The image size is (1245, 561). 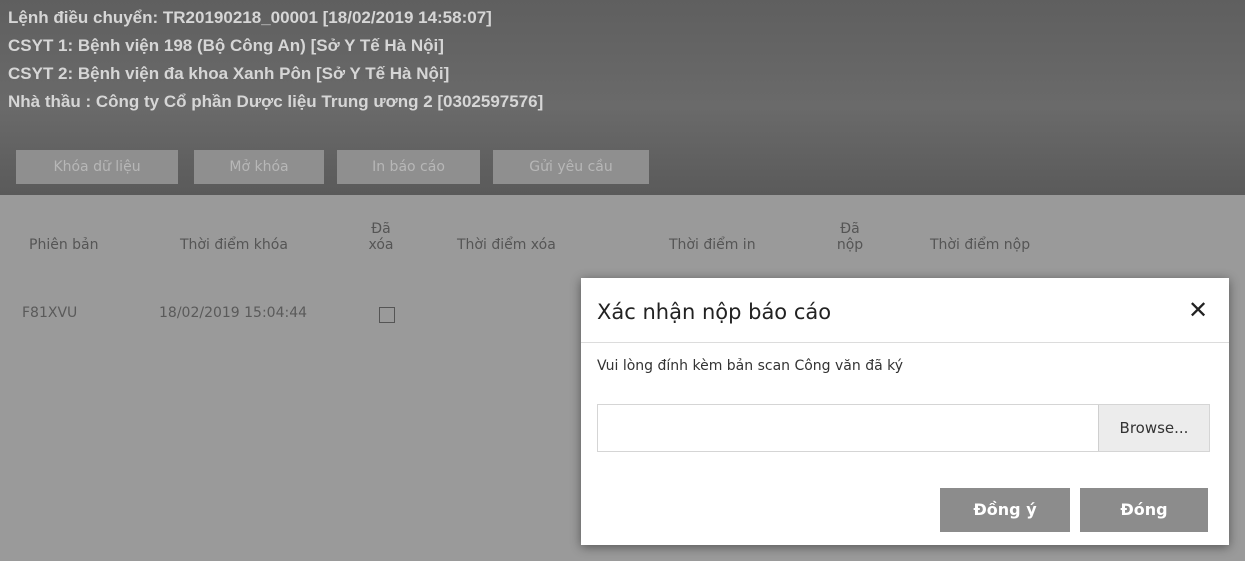 What do you see at coordinates (571, 167) in the screenshot?
I see `send-request-button: Gửi yêu cầu` at bounding box center [571, 167].